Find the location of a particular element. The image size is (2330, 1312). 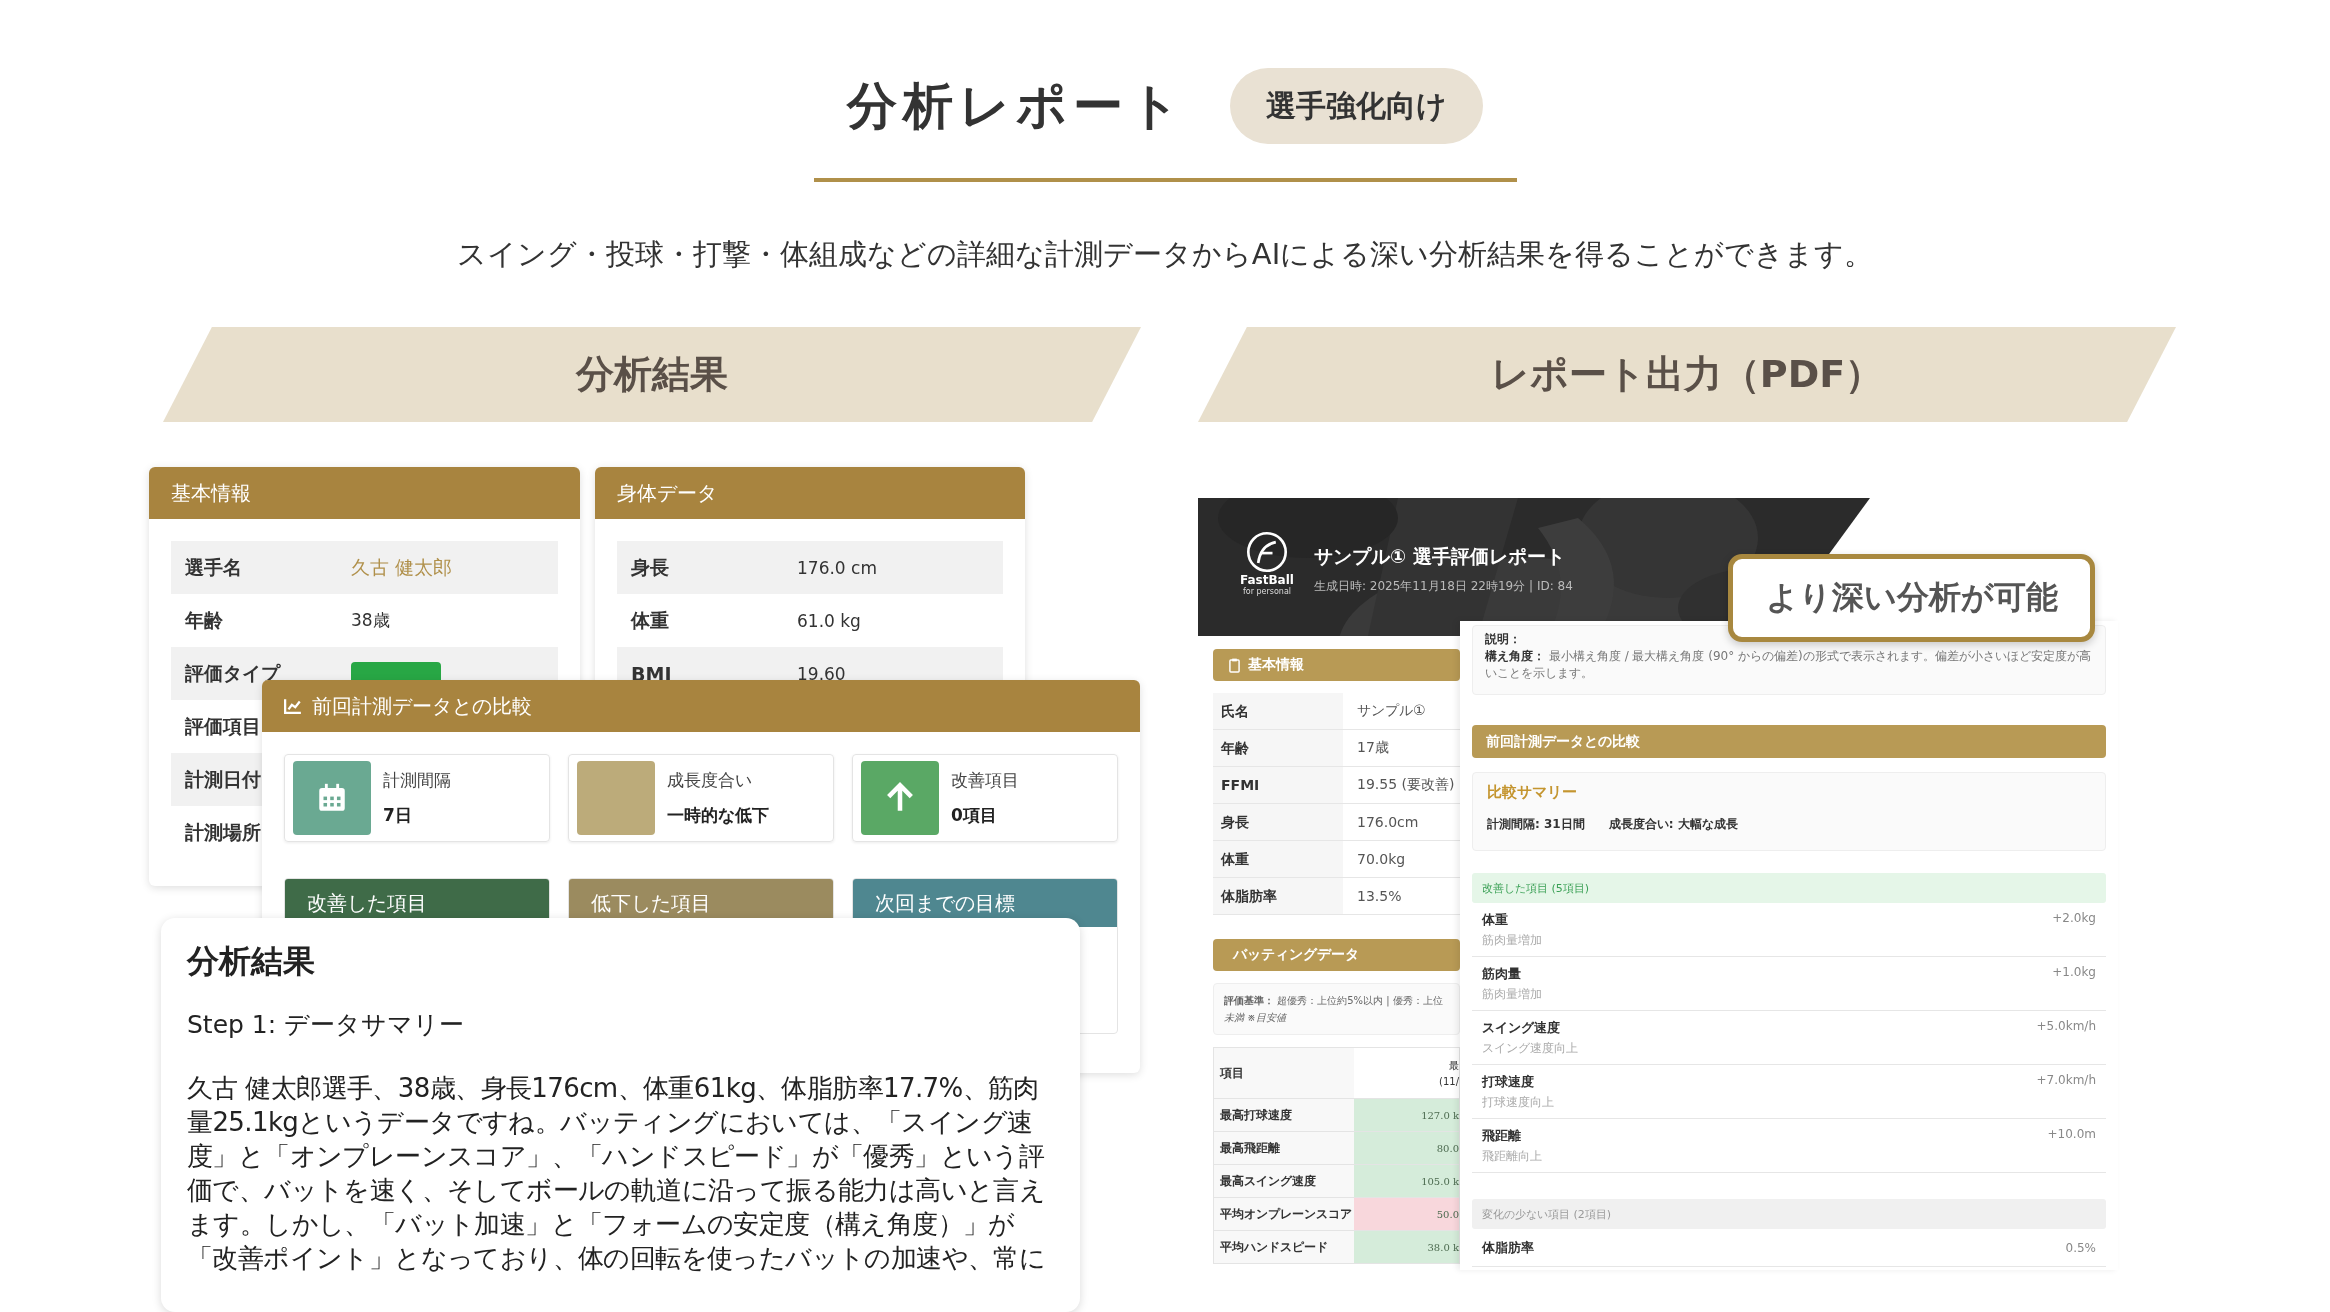

row-label: FFMI is located at coordinates (1278, 785).